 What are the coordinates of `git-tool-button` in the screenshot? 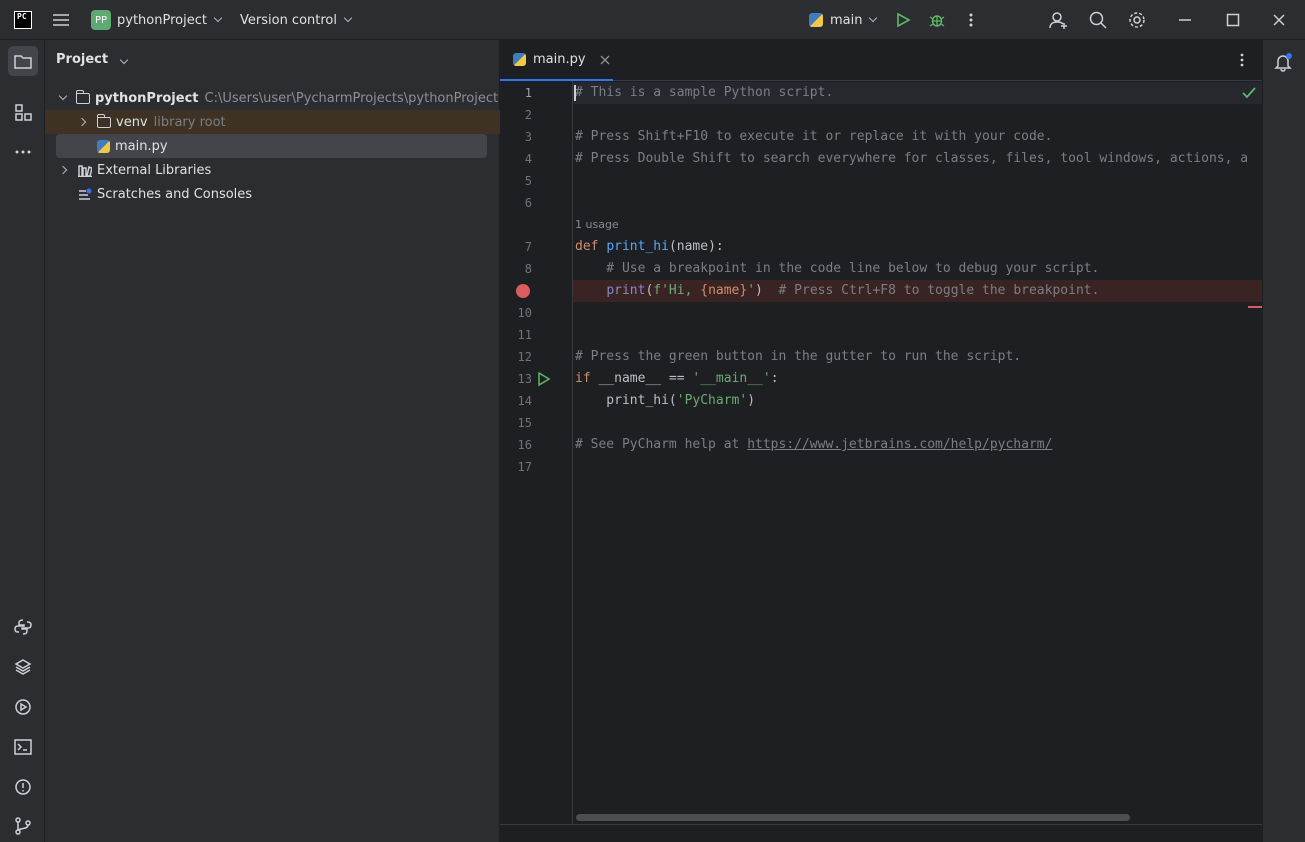 It's located at (23, 826).